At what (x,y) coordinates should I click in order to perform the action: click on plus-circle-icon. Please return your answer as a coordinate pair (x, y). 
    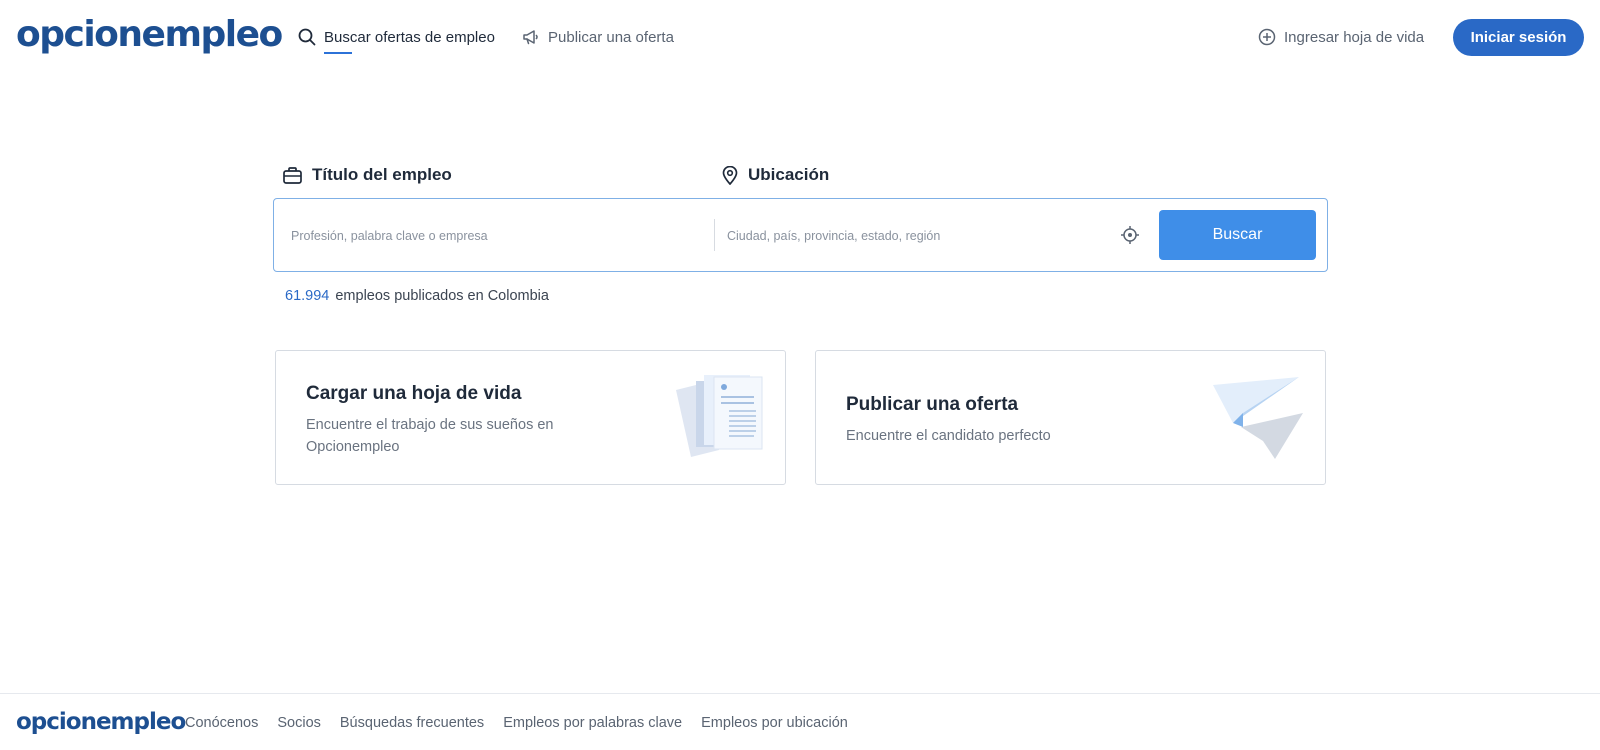
    Looking at the image, I should click on (1267, 37).